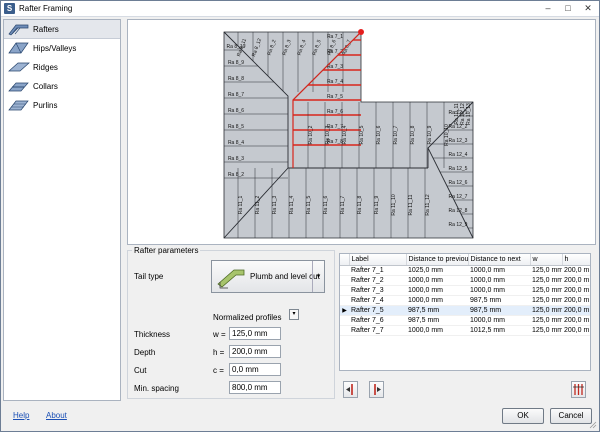 The width and height of the screenshot is (600, 432). What do you see at coordinates (335, 67) in the screenshot?
I see `selected-rafter-label: Ra 7_3` at bounding box center [335, 67].